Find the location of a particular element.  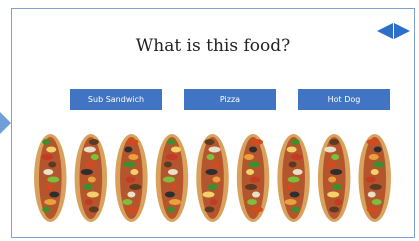

answer-hot-dog-button: Hot Dog is located at coordinates (344, 99).